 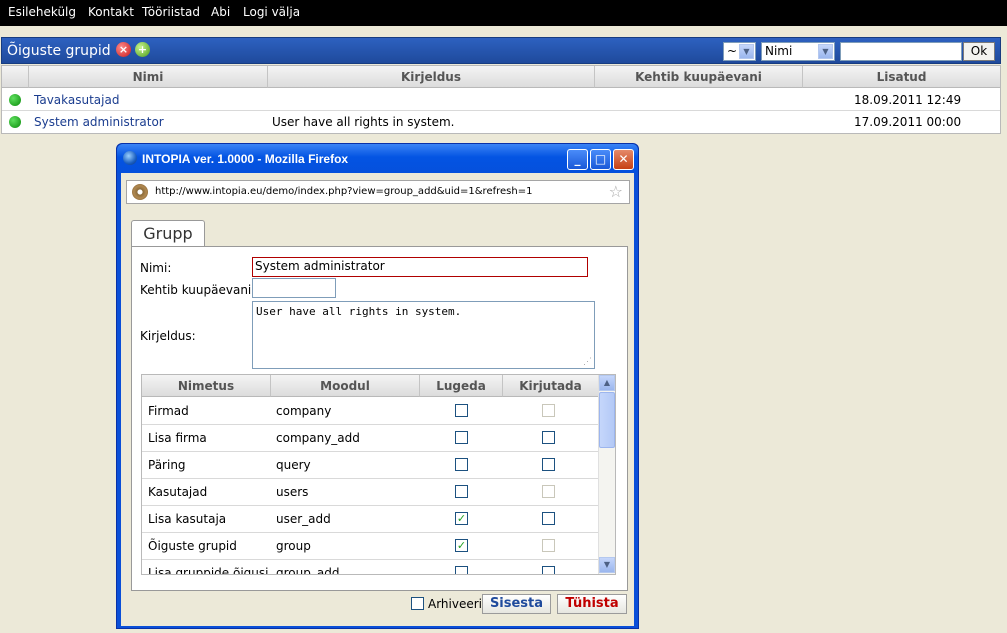 I want to click on permission-module: query, so click(x=293, y=465).